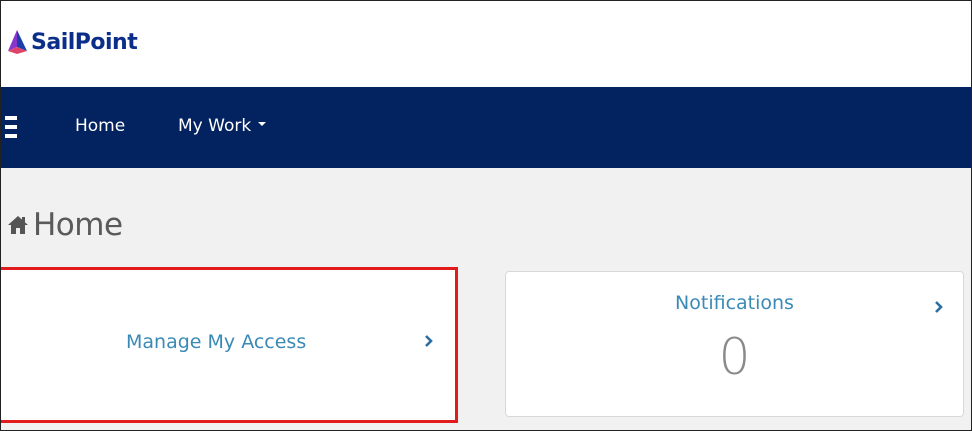  I want to click on manage-my-access-label: Manage My Access, so click(216, 342).